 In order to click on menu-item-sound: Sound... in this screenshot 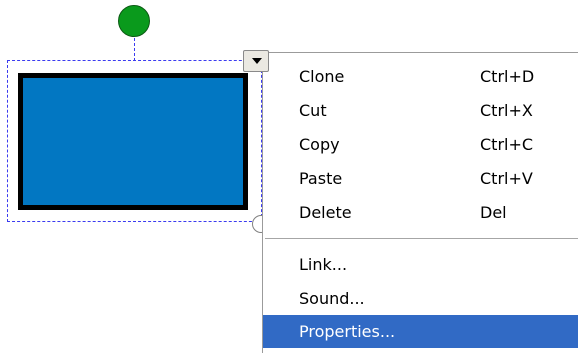, I will do `click(420, 298)`.